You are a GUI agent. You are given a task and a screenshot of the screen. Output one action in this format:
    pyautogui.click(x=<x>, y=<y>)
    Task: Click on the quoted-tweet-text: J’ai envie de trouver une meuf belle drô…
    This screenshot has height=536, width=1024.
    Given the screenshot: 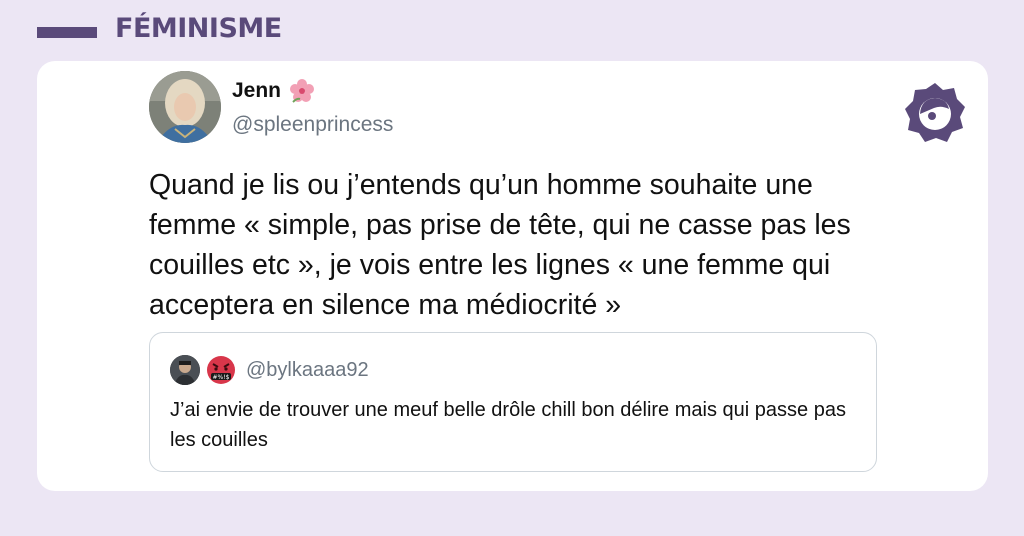 What is the action you would take?
    pyautogui.click(x=508, y=425)
    